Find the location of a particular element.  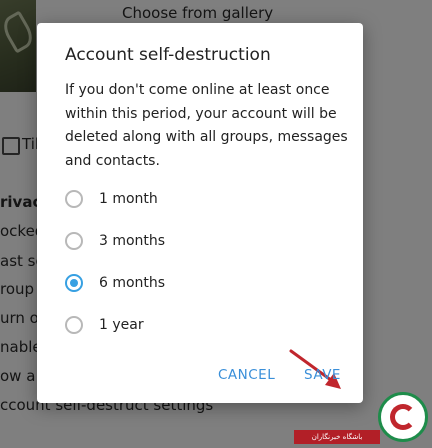

radio-1-year is located at coordinates (74, 325).